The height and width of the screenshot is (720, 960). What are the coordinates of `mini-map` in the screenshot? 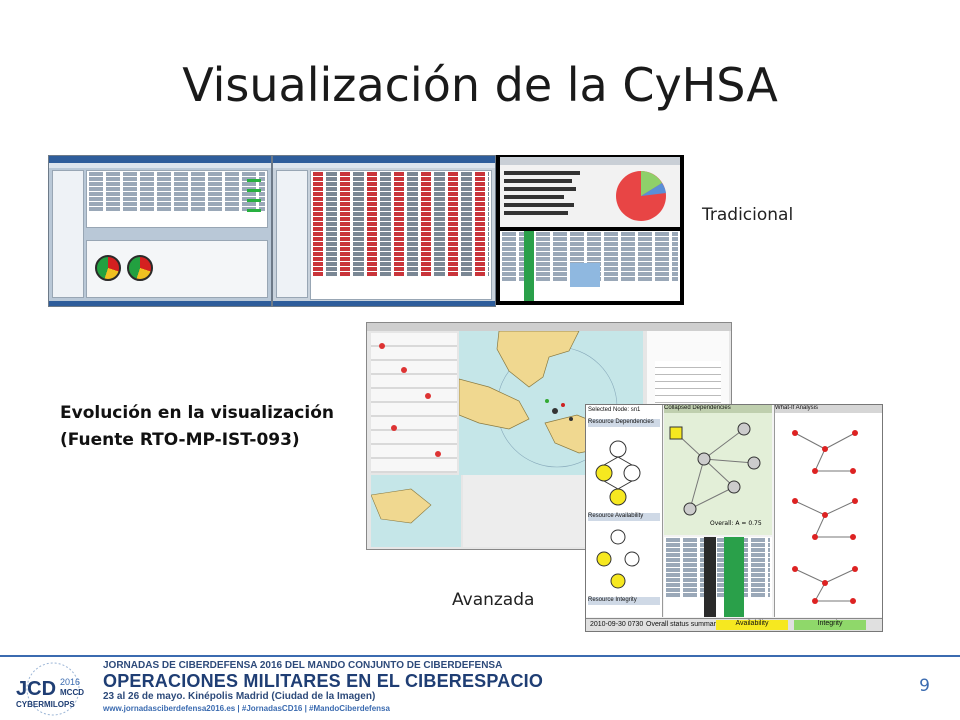 It's located at (416, 511).